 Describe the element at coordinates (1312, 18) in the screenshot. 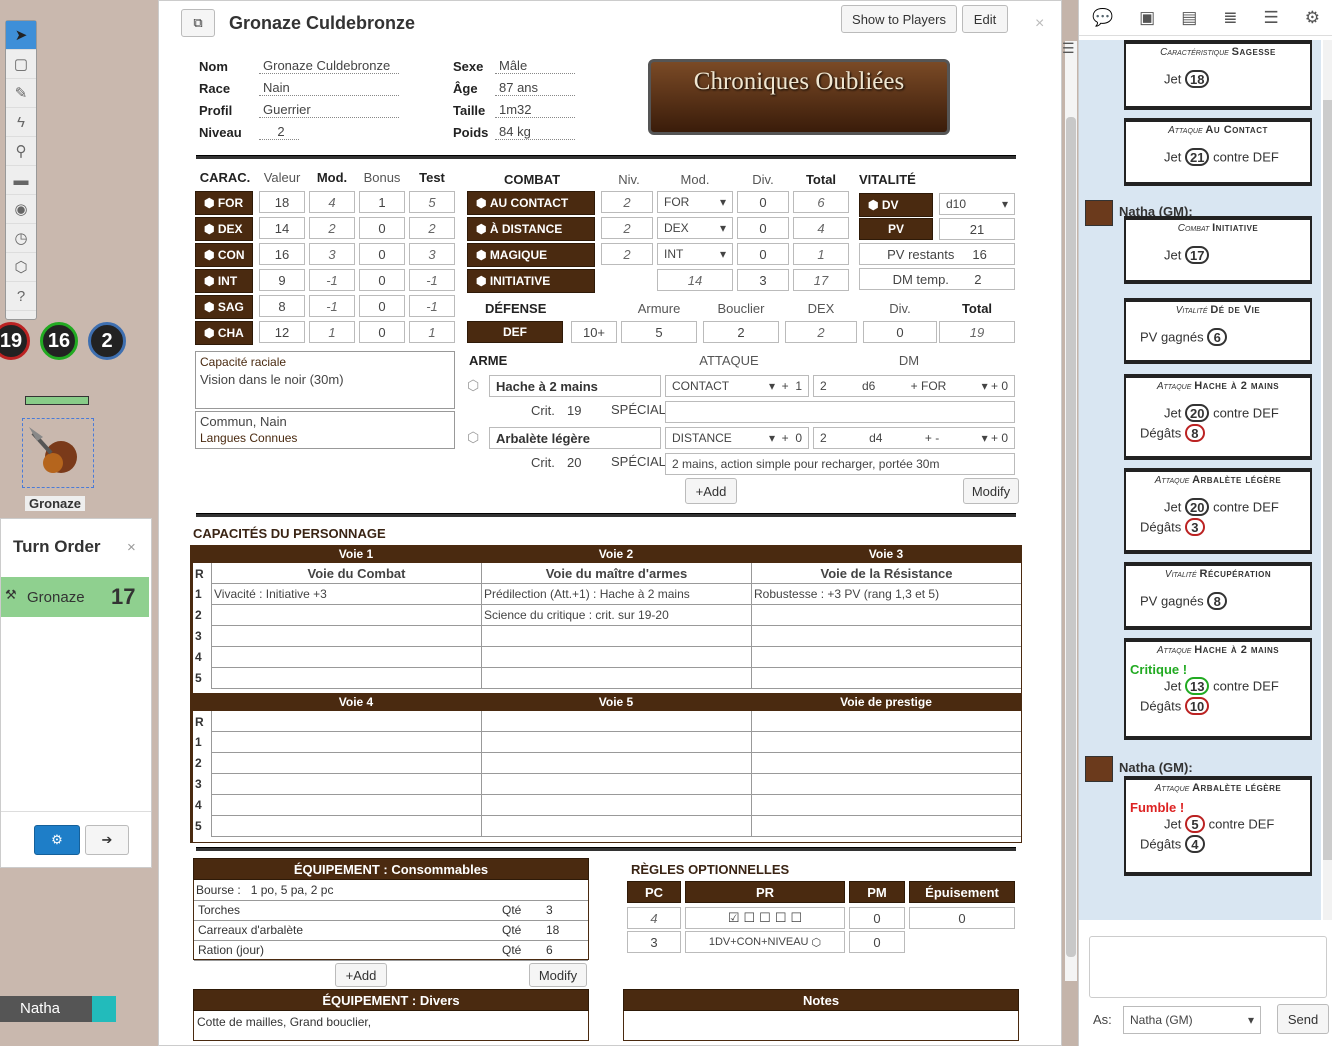

I see `settings-tab-icon: ⚙` at that location.